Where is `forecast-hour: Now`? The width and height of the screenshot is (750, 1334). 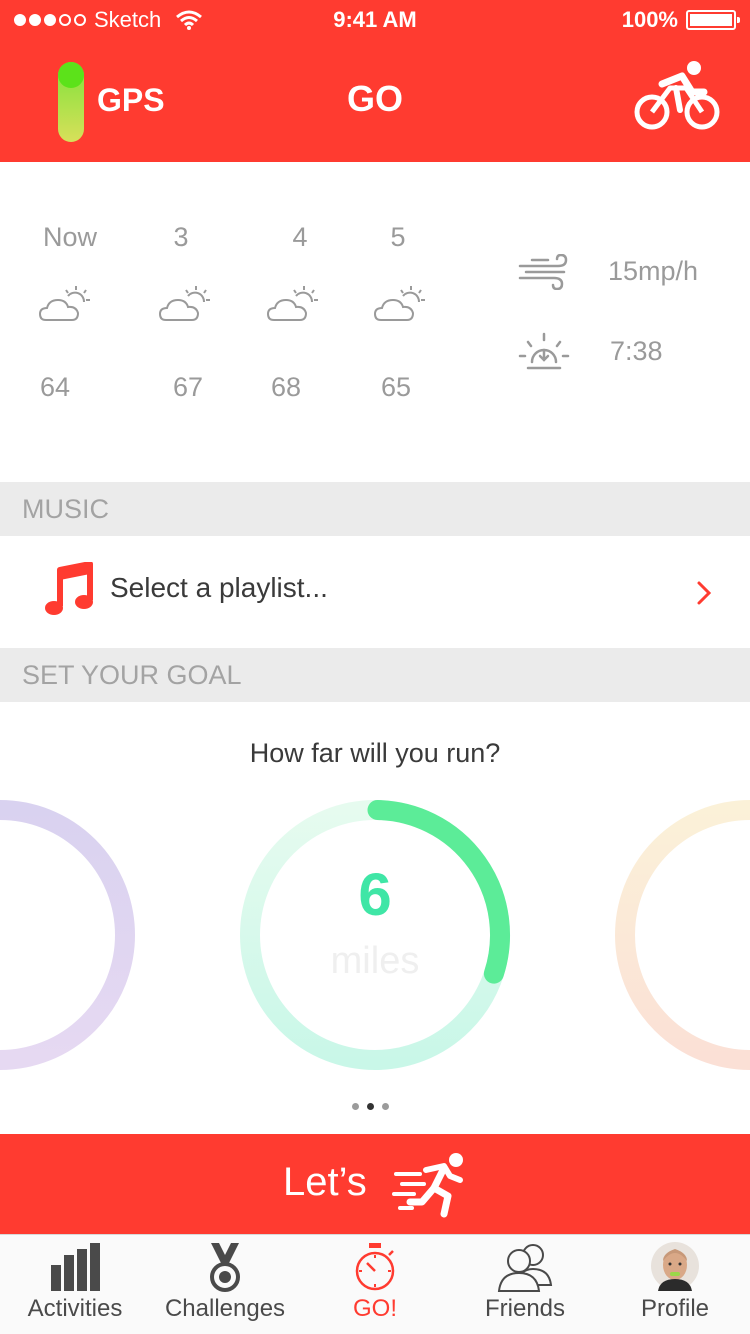
forecast-hour: Now is located at coordinates (69, 237).